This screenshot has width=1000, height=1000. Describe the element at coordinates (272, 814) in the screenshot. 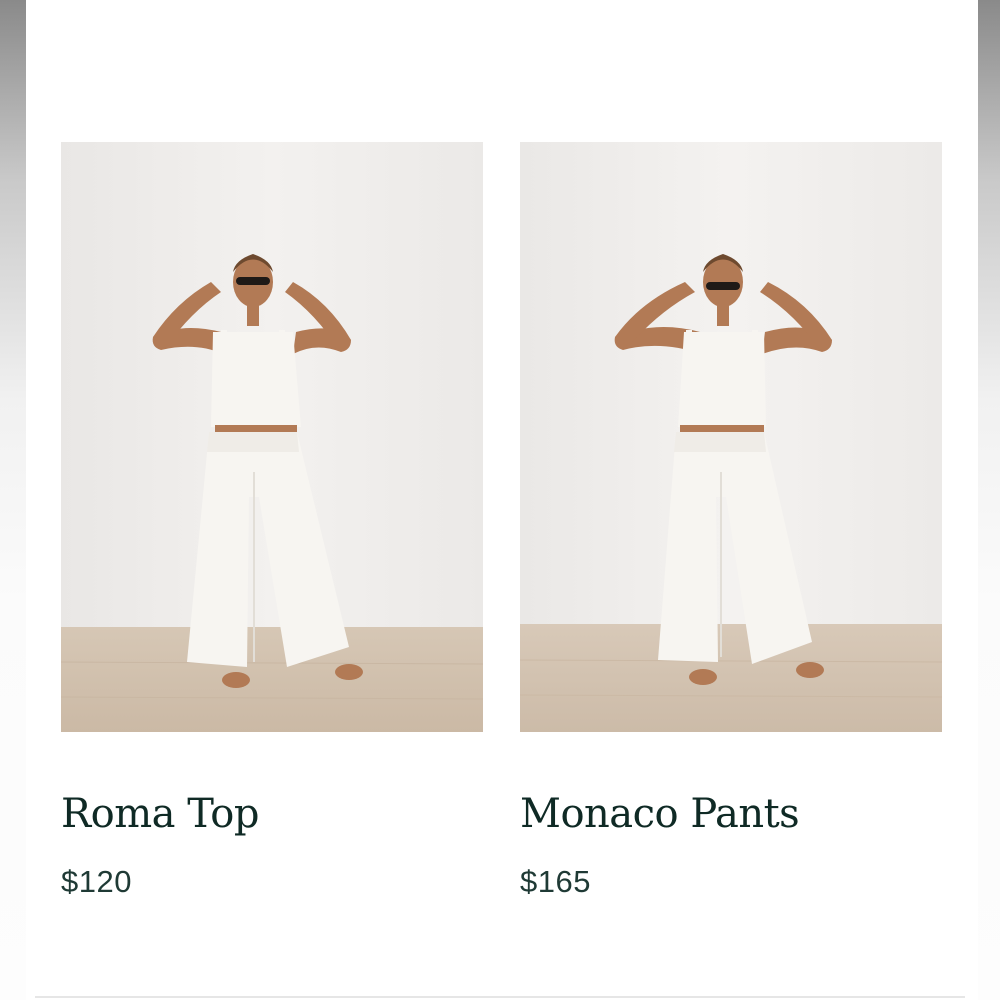

I see `product-title: Roma Top` at that location.